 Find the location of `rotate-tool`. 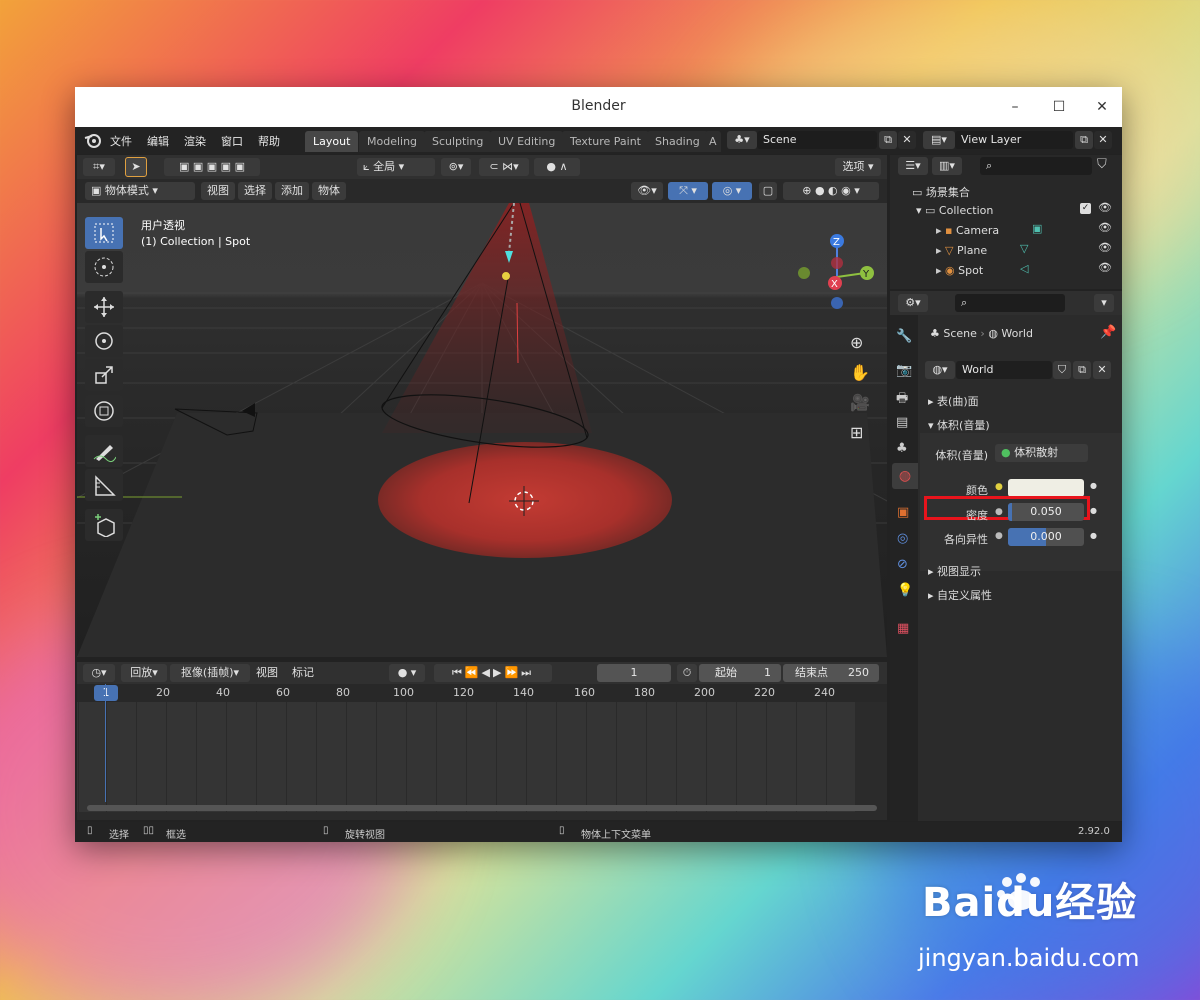

rotate-tool is located at coordinates (104, 341).